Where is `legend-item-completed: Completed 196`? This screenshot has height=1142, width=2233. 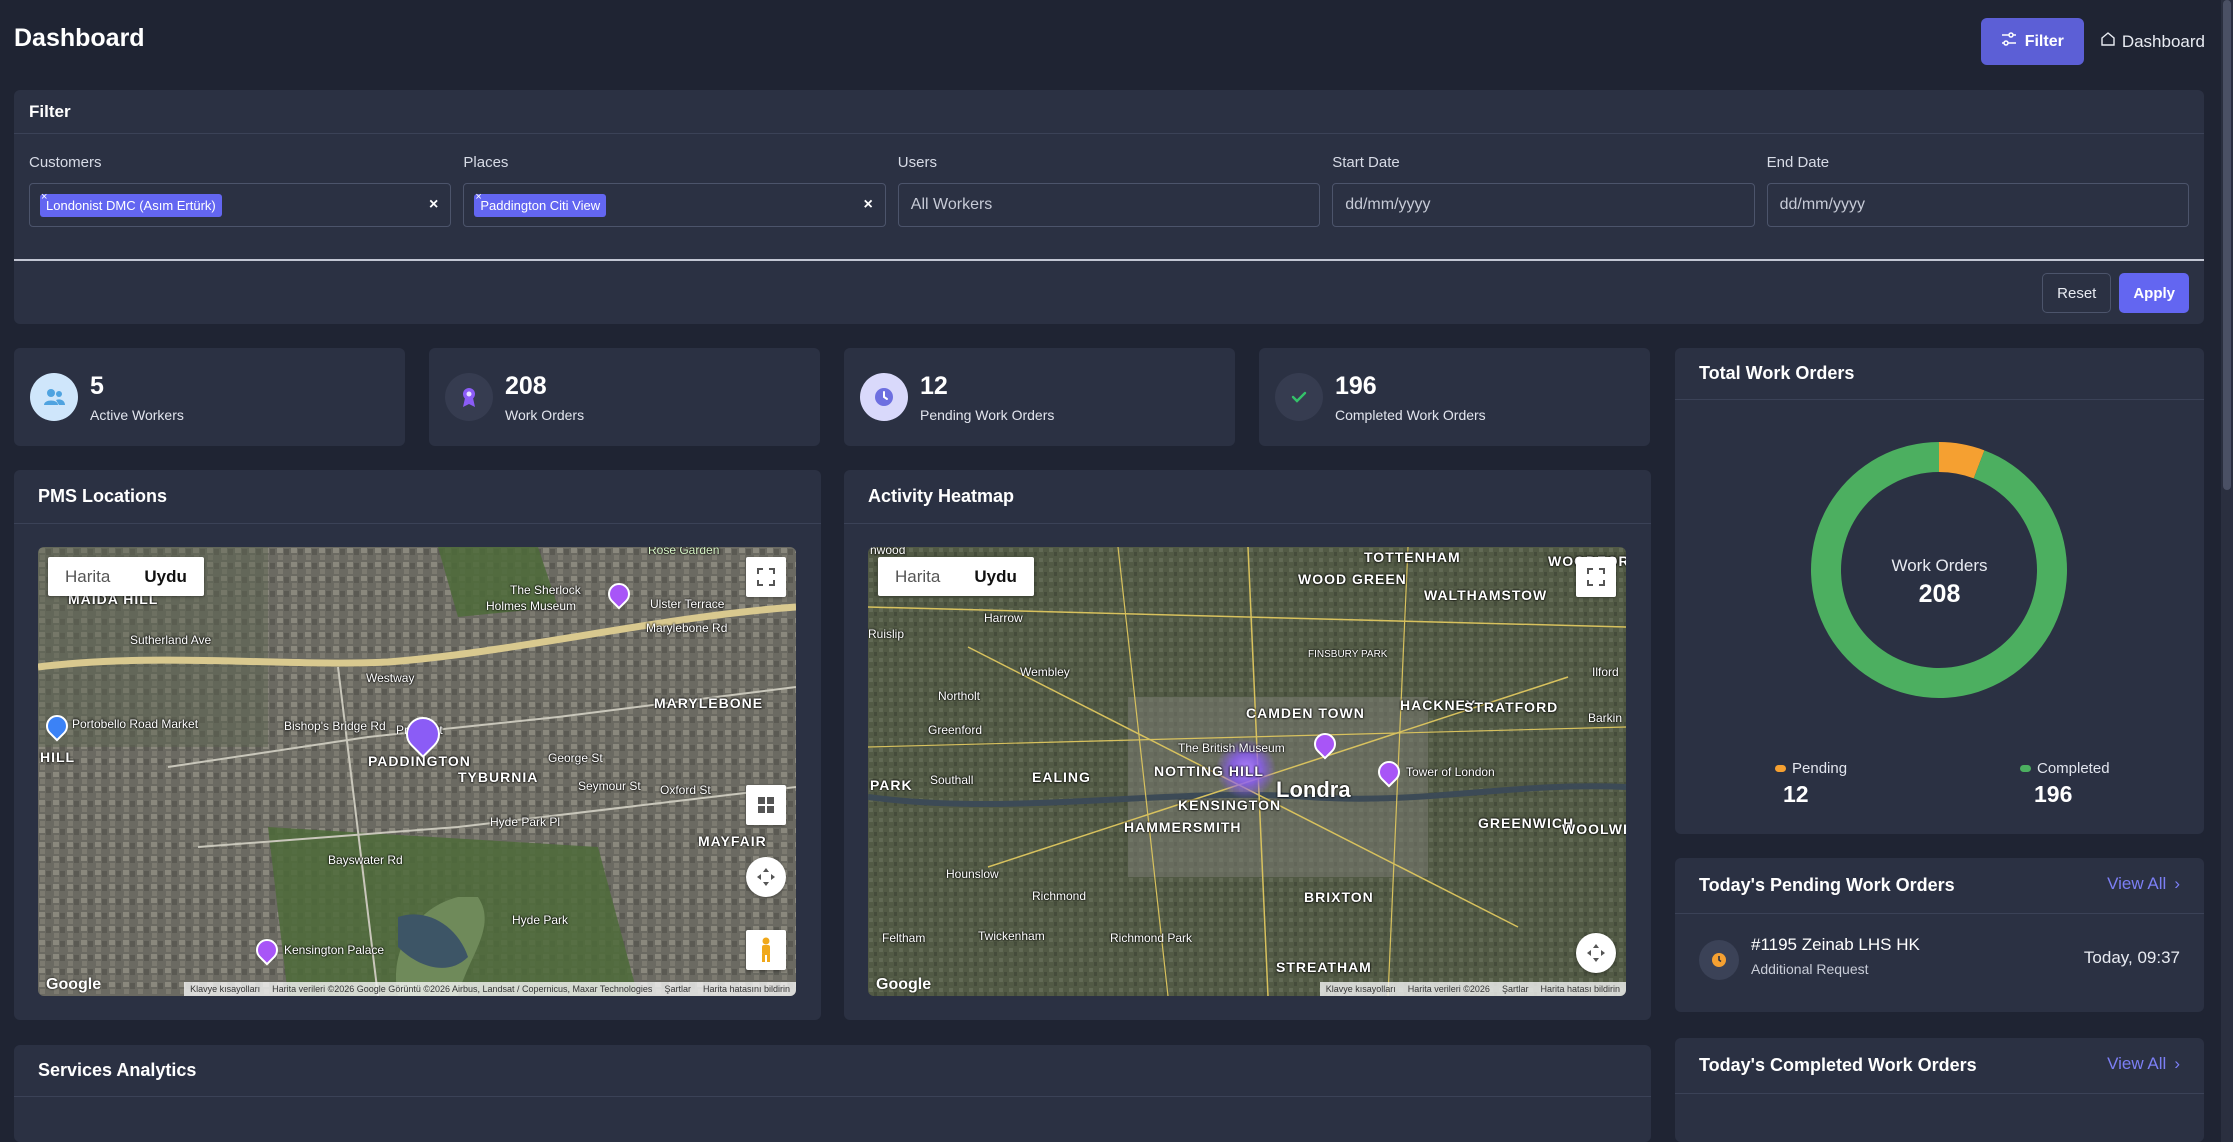
legend-item-completed: Completed 196 is located at coordinates (2065, 784).